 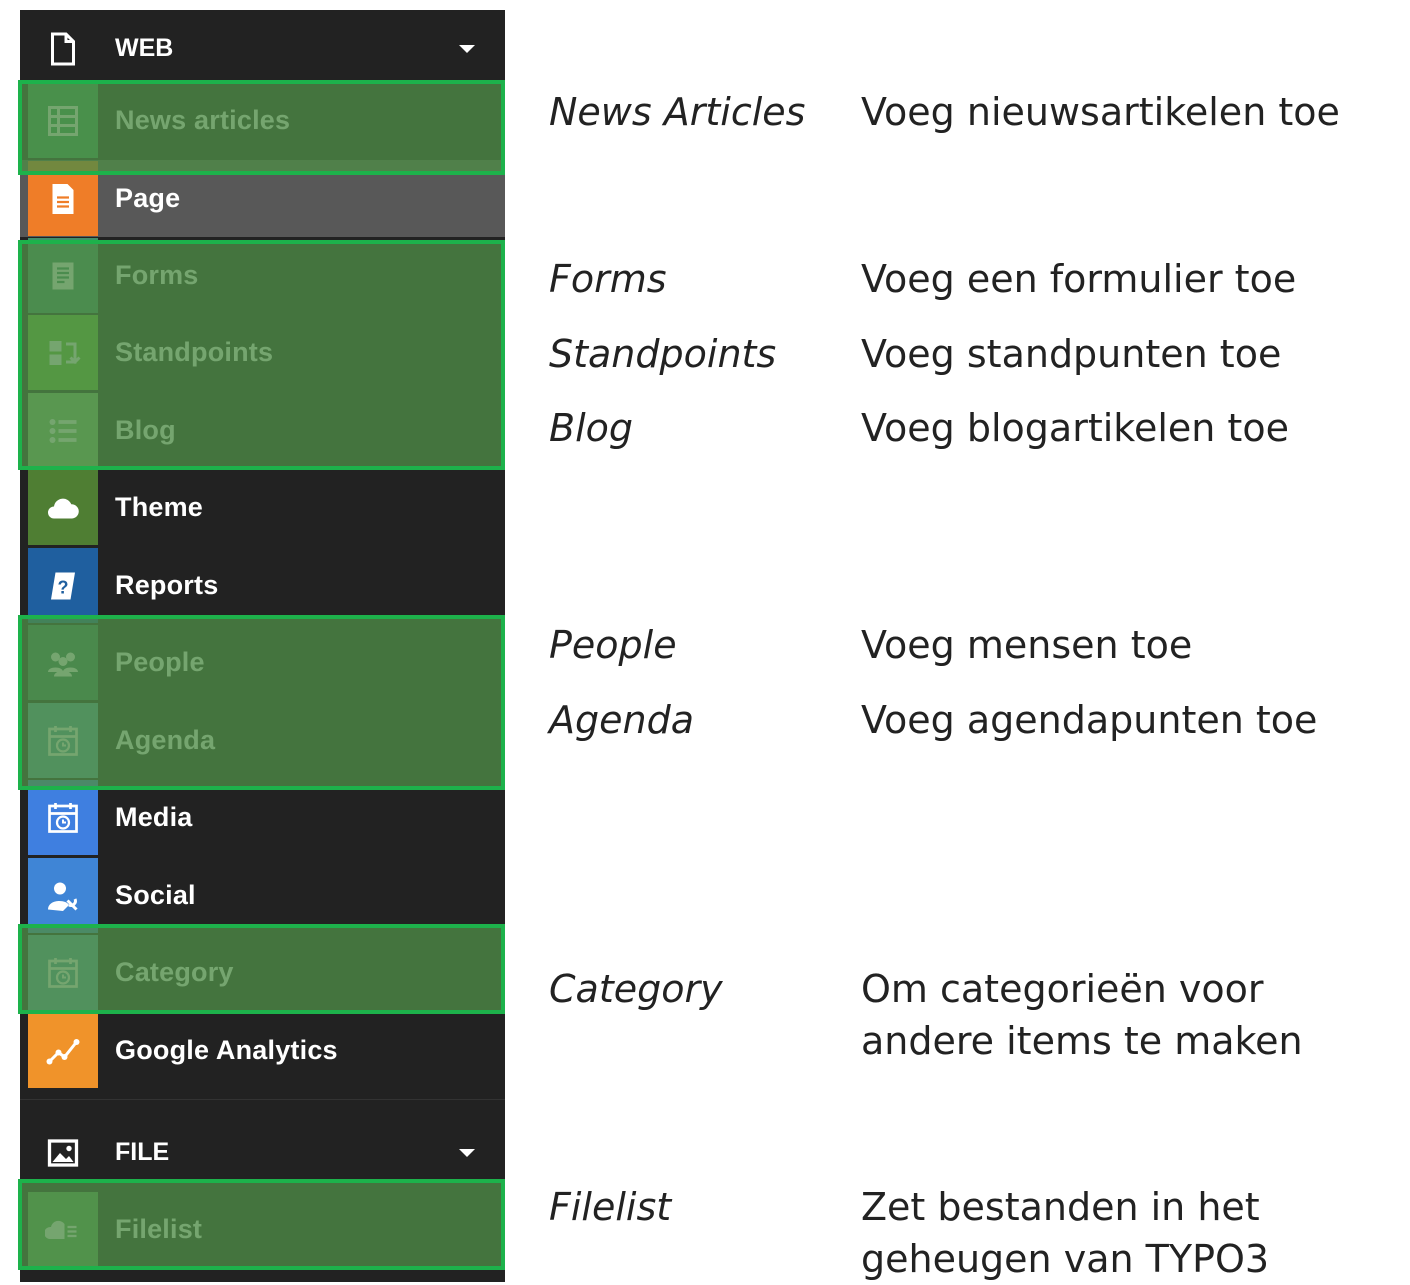 What do you see at coordinates (155, 895) in the screenshot?
I see `menu-item-label: Social` at bounding box center [155, 895].